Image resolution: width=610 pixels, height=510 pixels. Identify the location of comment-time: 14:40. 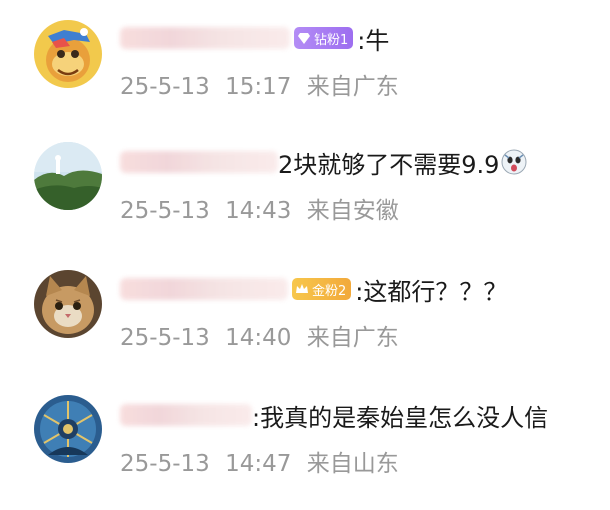
(258, 338).